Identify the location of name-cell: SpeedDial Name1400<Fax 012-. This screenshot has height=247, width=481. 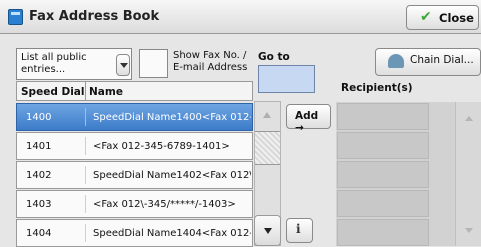
(172, 117).